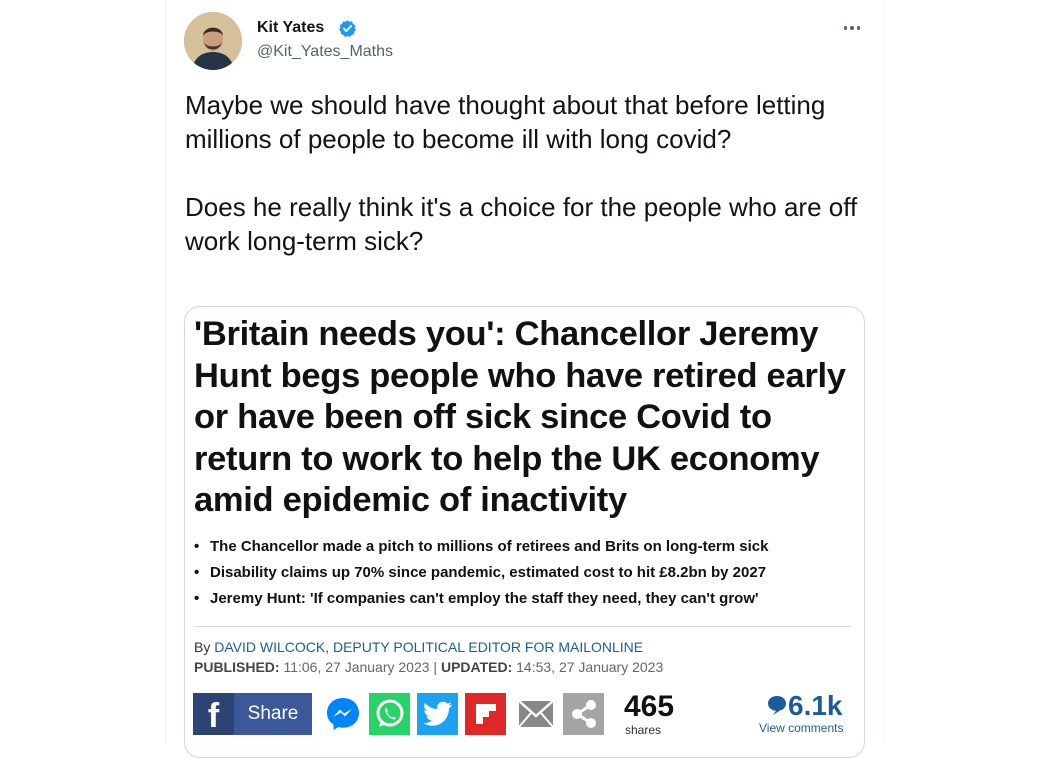 The height and width of the screenshot is (758, 1050). I want to click on facebook-icon: f, so click(213, 714).